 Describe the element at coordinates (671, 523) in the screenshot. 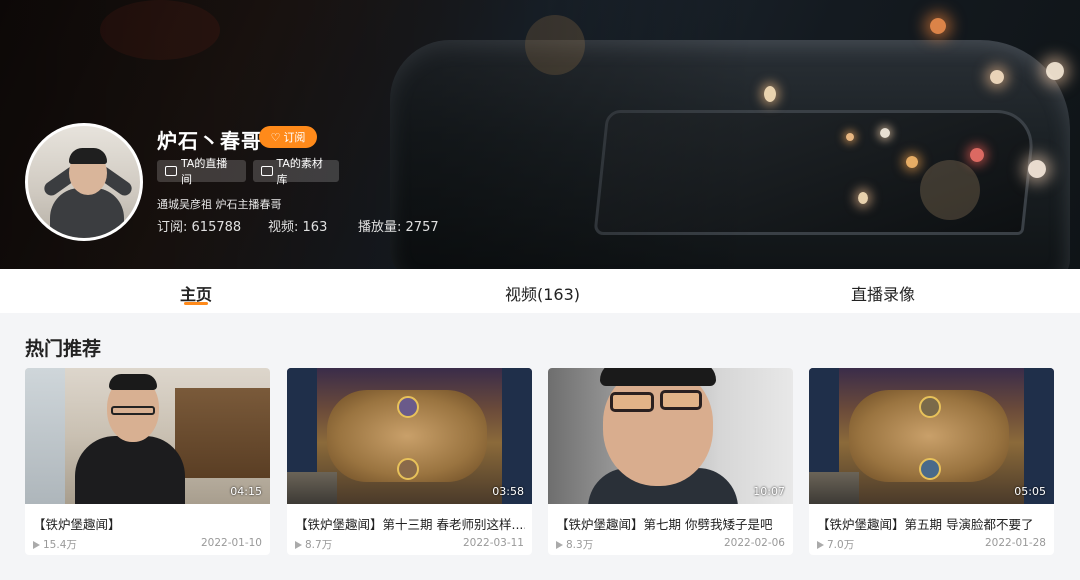

I see `video-title: 【铁炉堡趣闻】第七期 你劈我矮子是吧` at that location.